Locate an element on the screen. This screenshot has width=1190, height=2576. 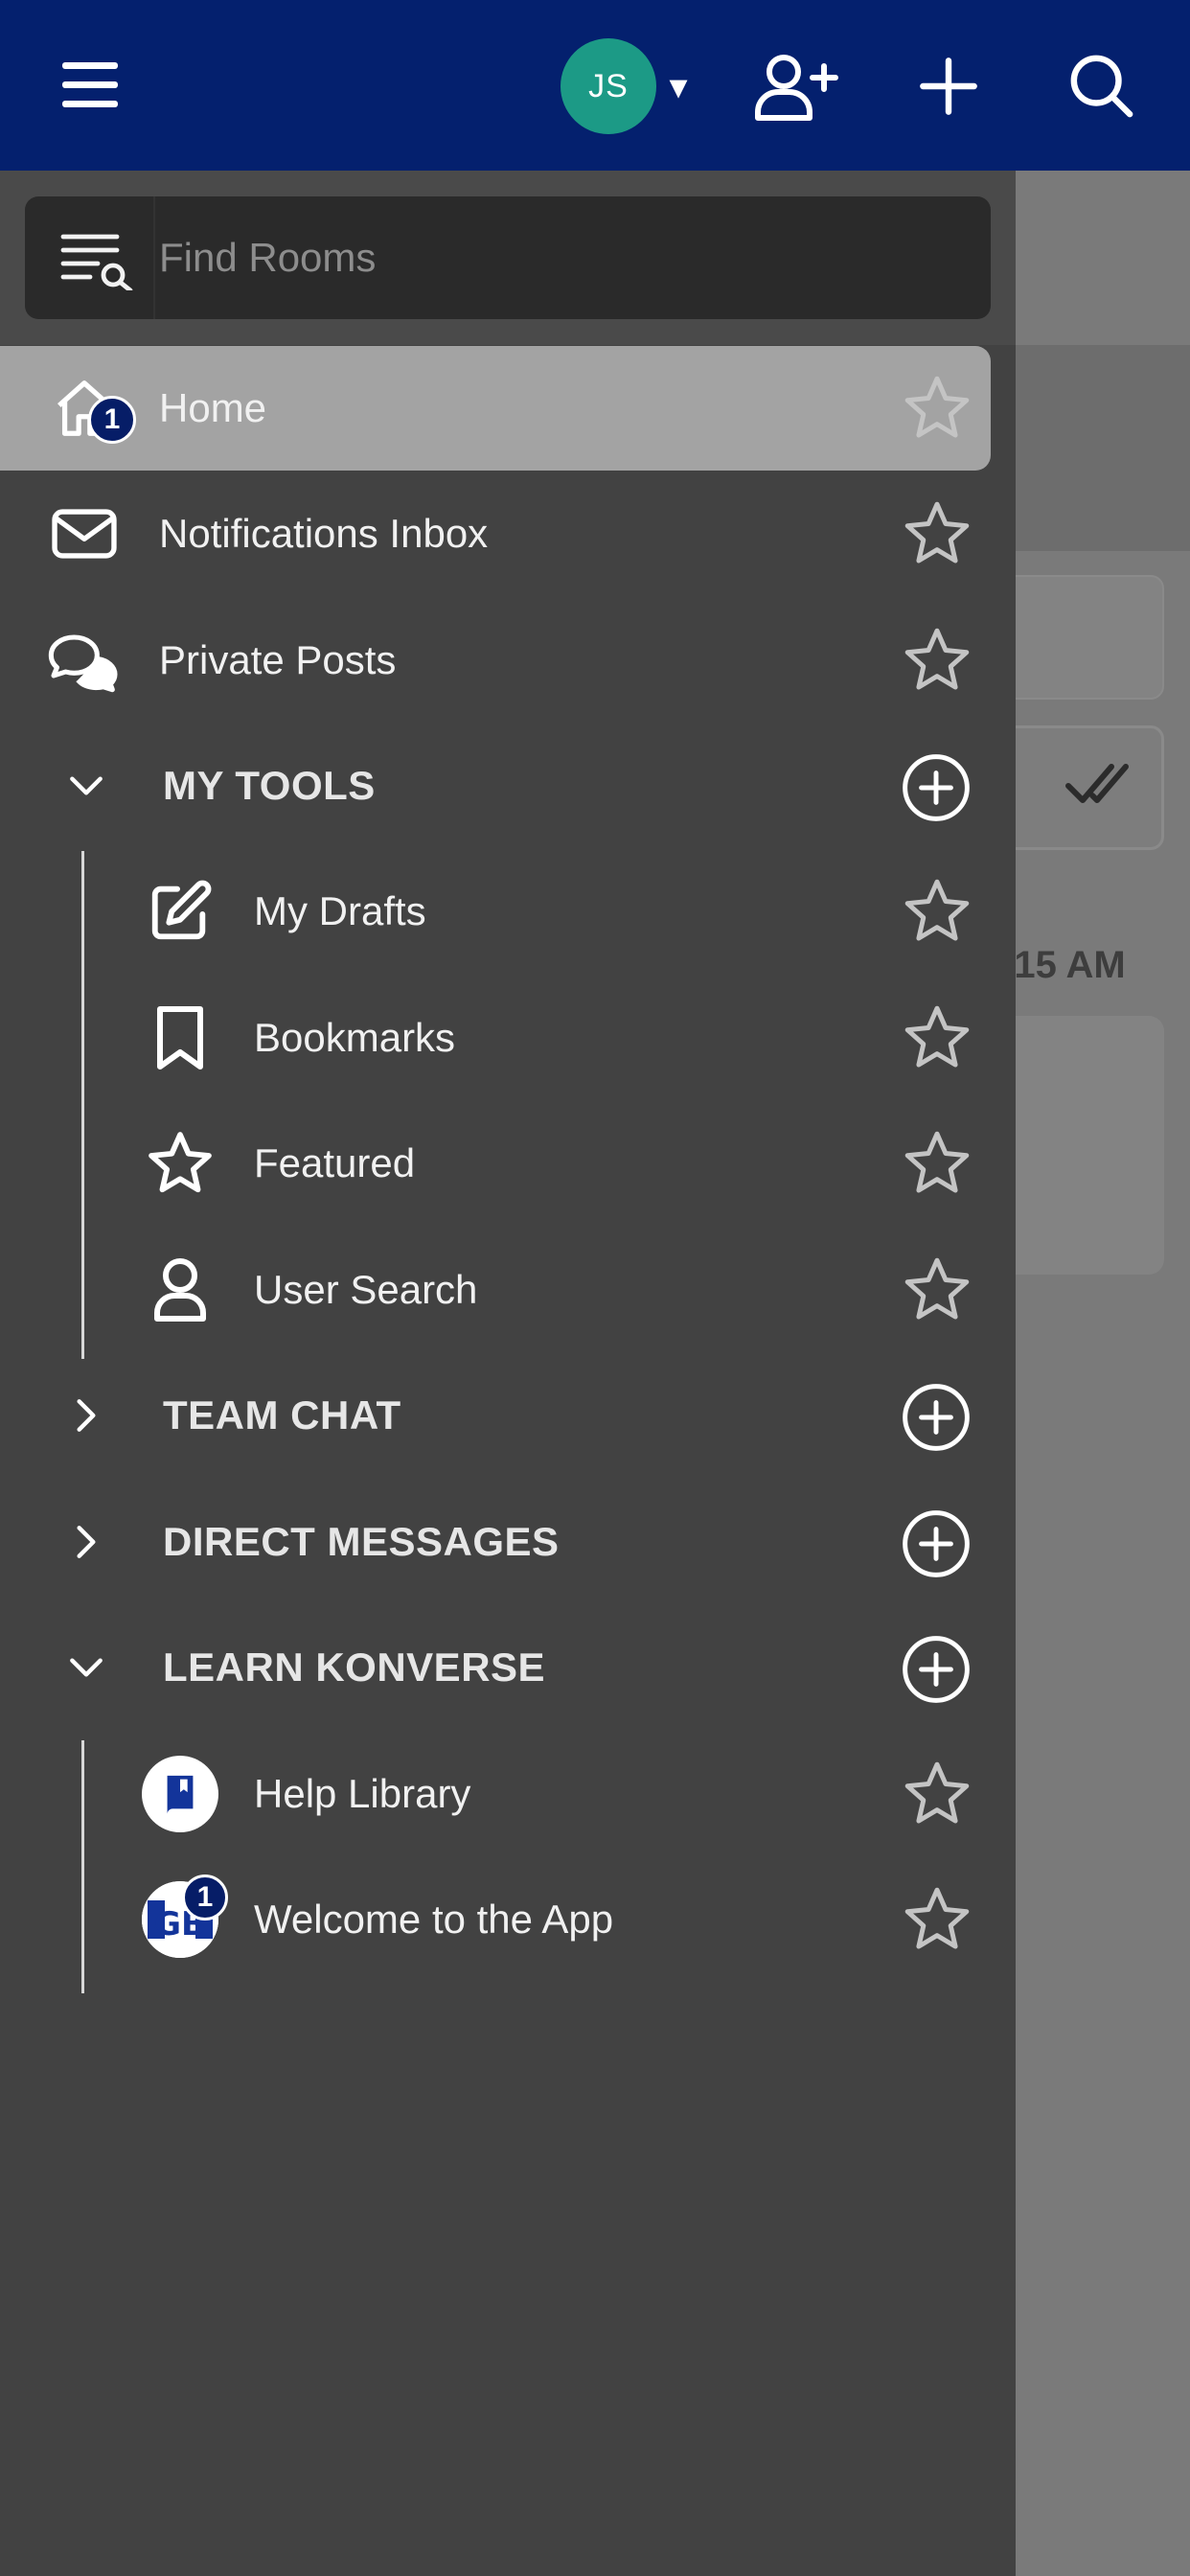
background-band is located at coordinates (1103, 448).